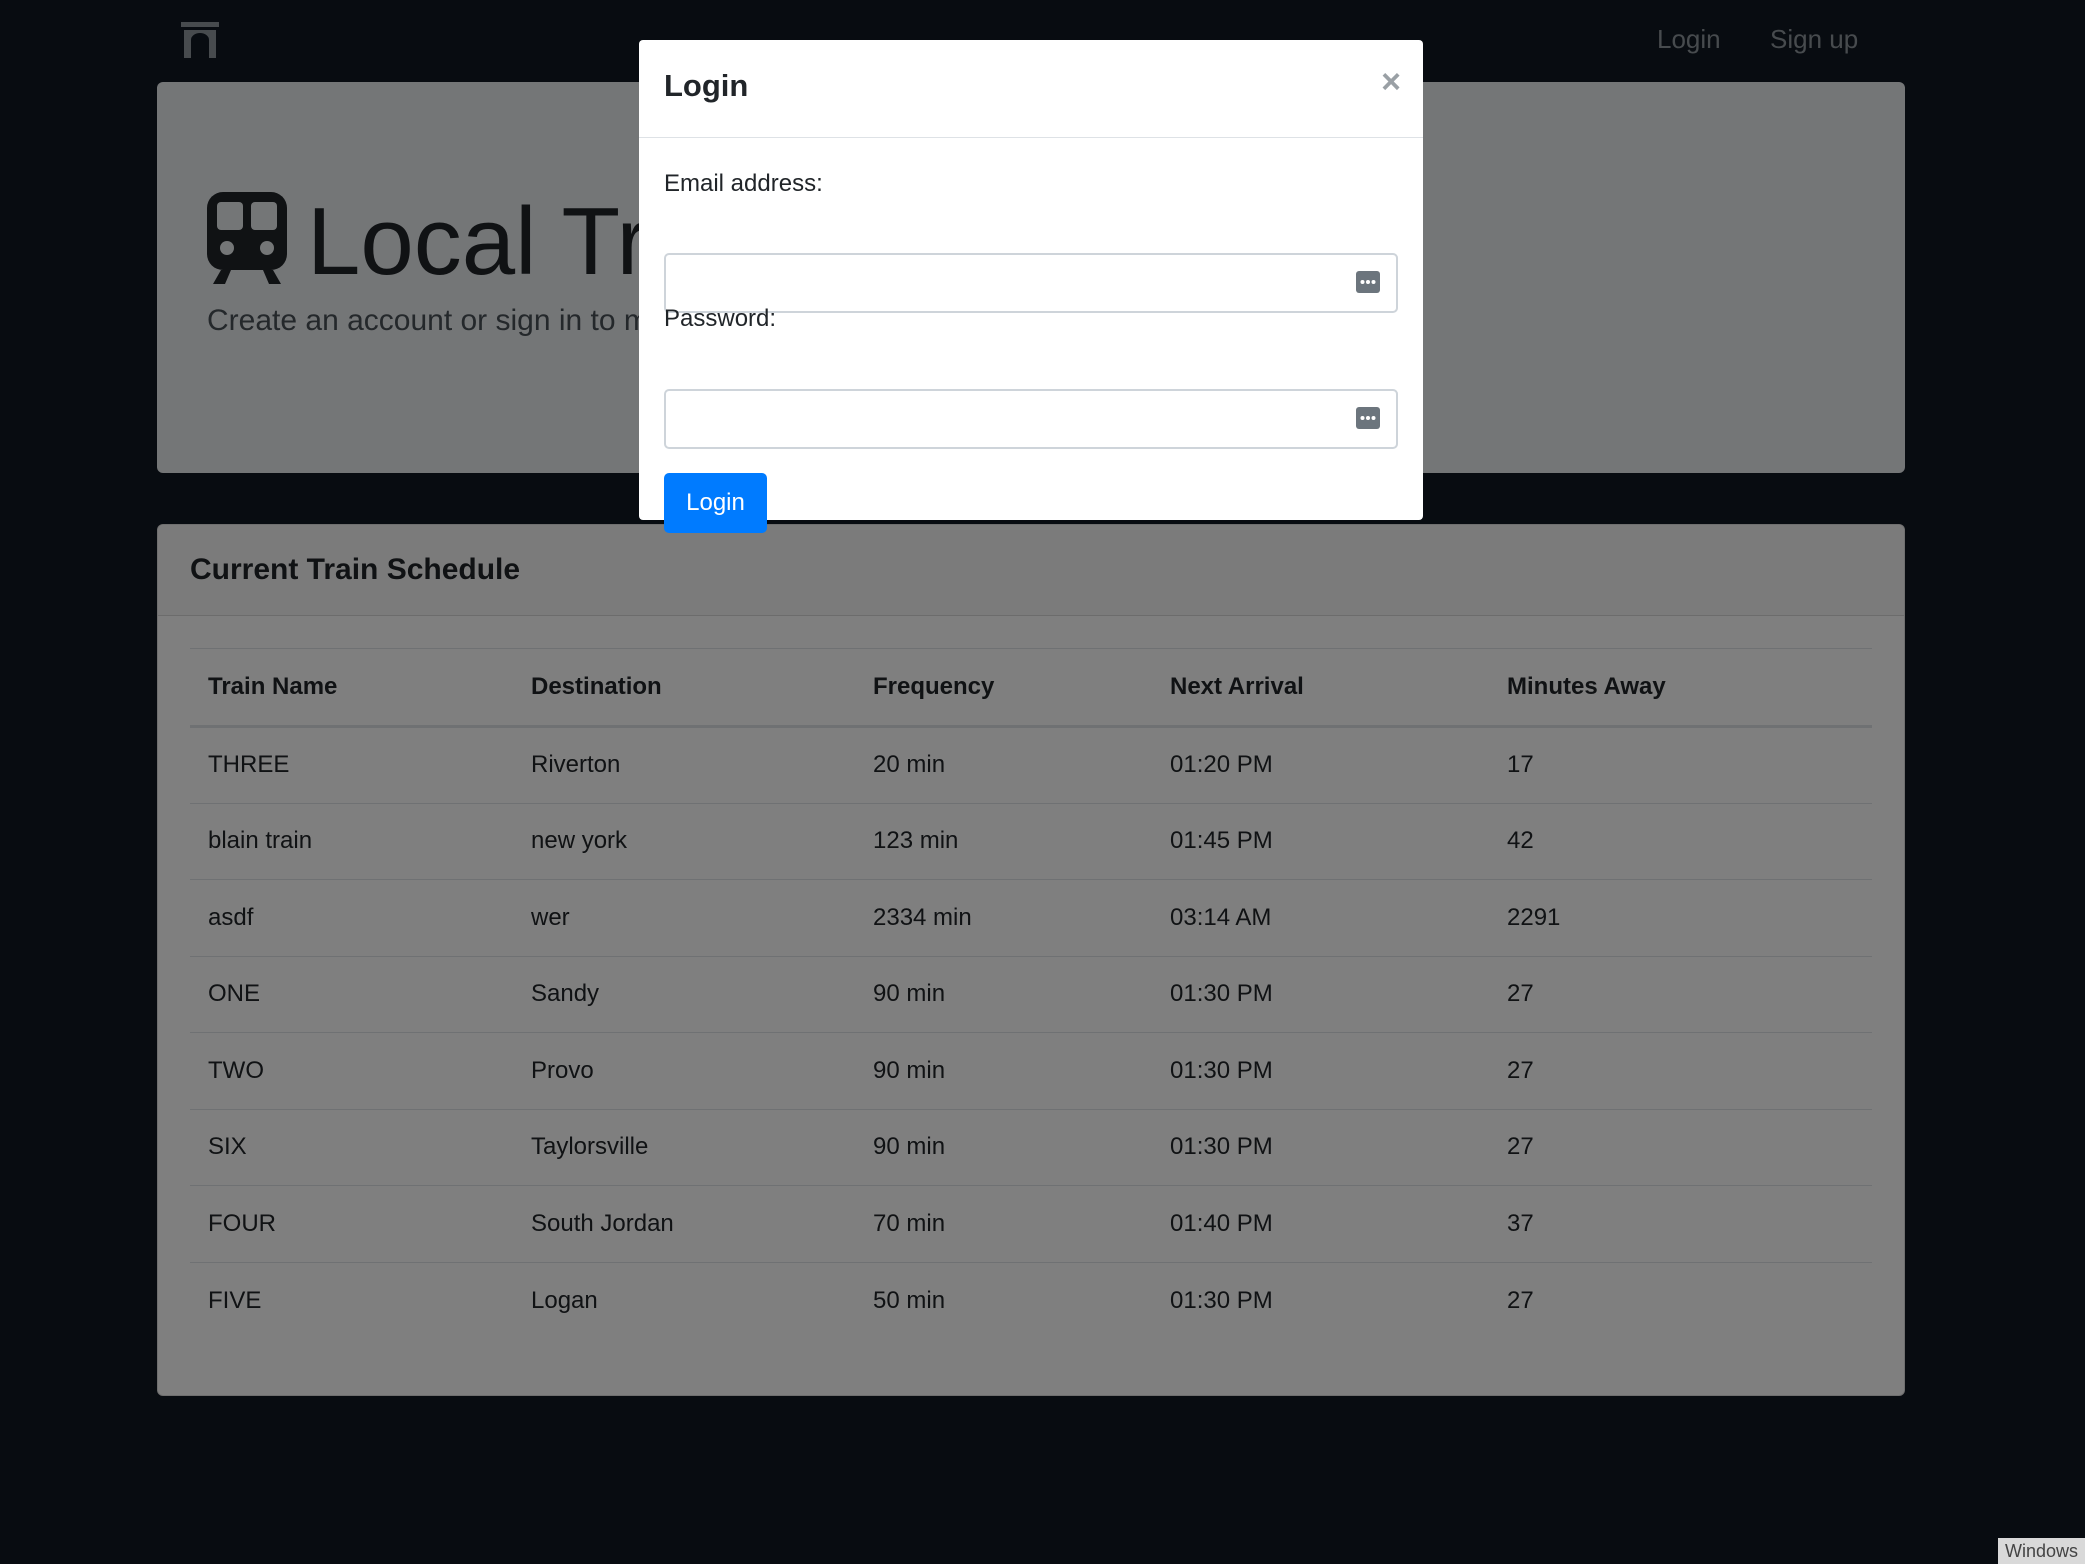 The height and width of the screenshot is (1564, 2085). I want to click on password-field-wrapper, so click(1031, 419).